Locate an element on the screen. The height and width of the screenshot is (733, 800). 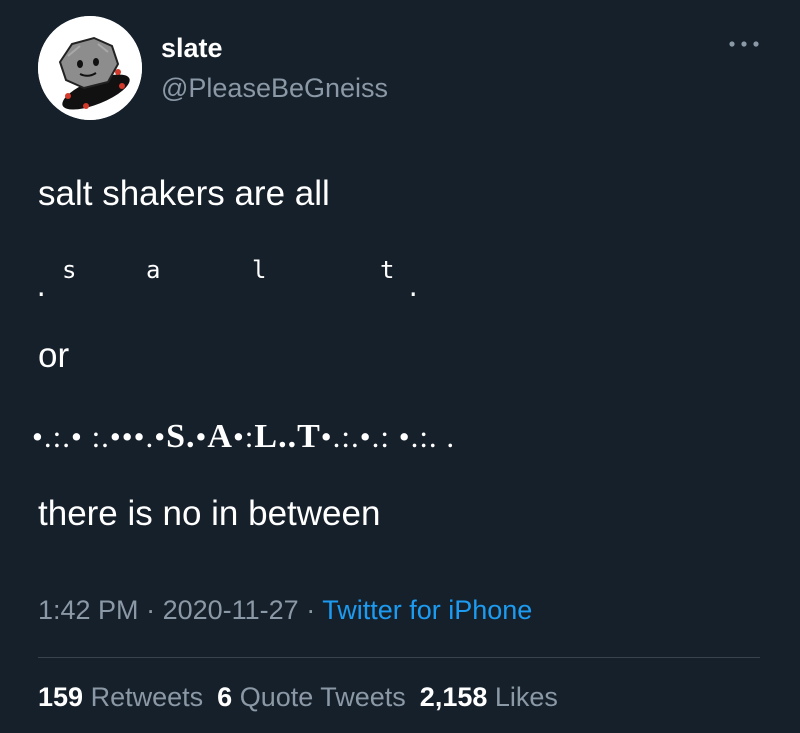
dotted-letter-a: A is located at coordinates (220, 436).